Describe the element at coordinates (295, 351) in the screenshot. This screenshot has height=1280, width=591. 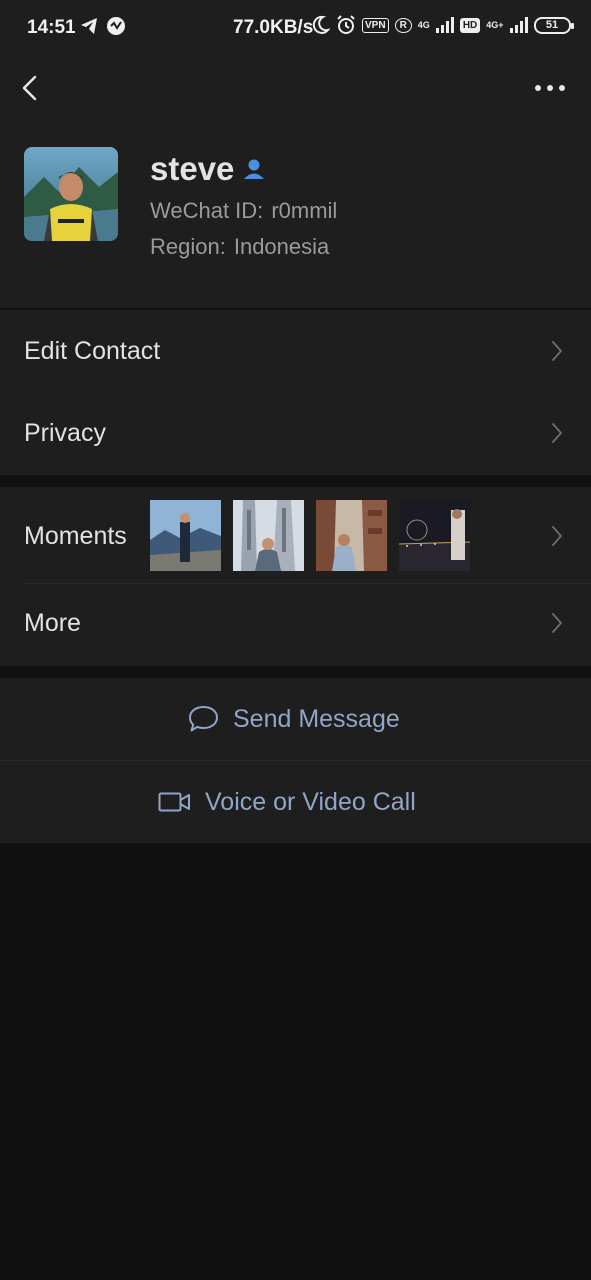
I see `edit-contact-row: Edit Contact` at that location.